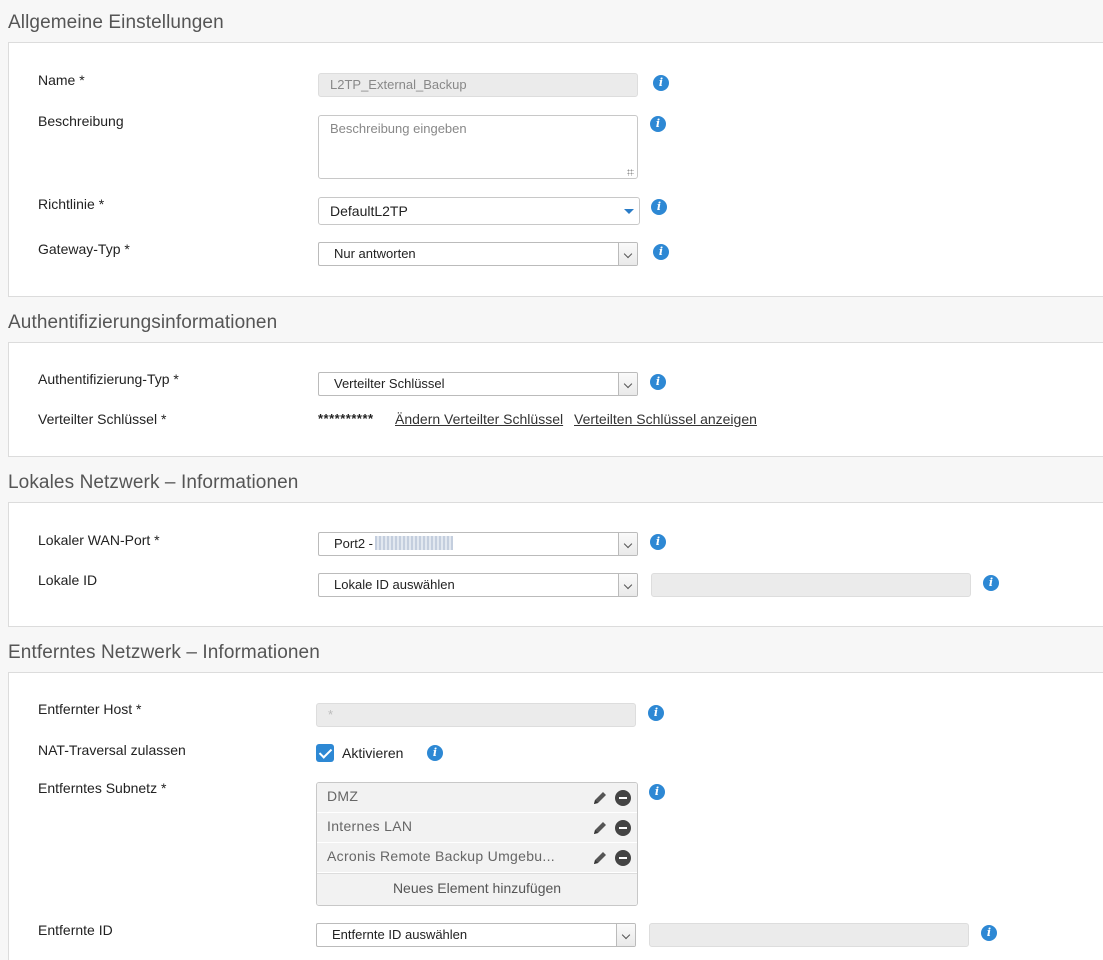  Describe the element at coordinates (102, 788) in the screenshot. I see `remote-subnet-label: Entferntes Subnetz *` at that location.